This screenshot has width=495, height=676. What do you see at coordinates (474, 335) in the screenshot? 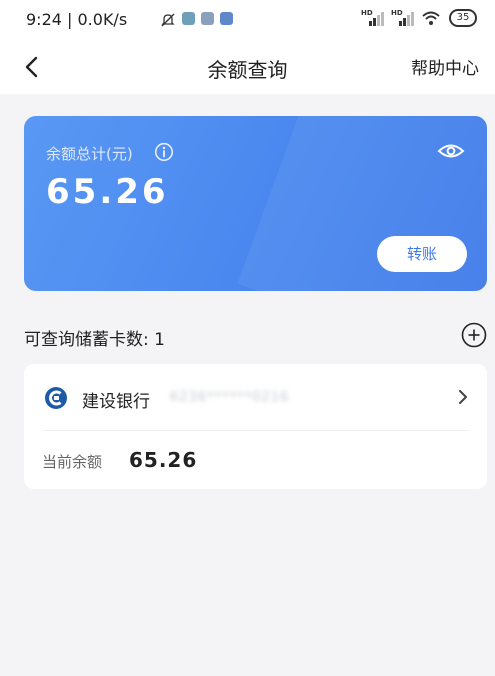
I see `add-icon` at bounding box center [474, 335].